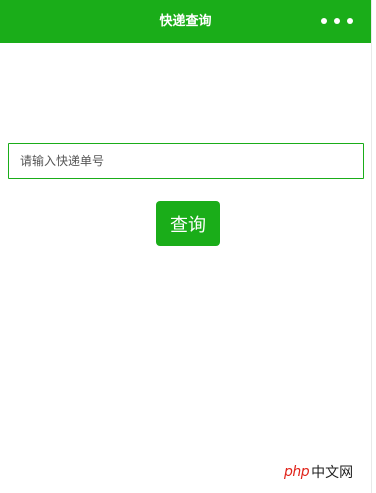 The image size is (376, 493). I want to click on site-watermark: php 中文网, so click(318, 472).